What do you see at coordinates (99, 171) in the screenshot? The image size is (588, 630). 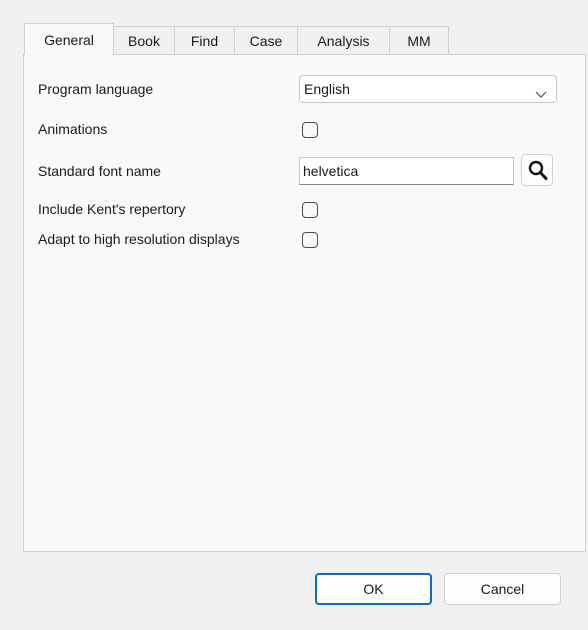 I see `standard-font-label: Standard font name` at bounding box center [99, 171].